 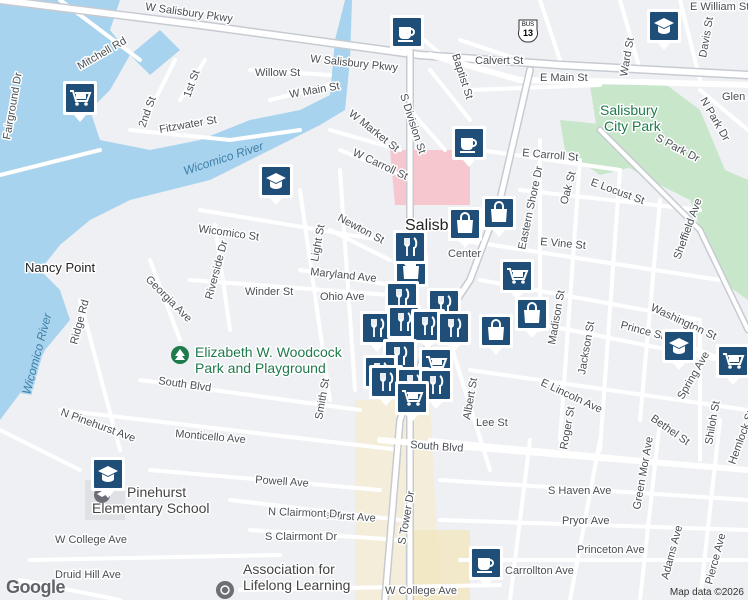 What do you see at coordinates (564, 78) in the screenshot?
I see `label-e-main-st: E Main St` at bounding box center [564, 78].